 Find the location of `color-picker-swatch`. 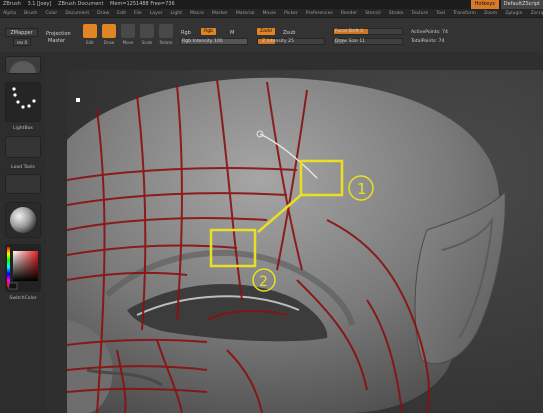

color-picker-swatch is located at coordinates (22, 268).